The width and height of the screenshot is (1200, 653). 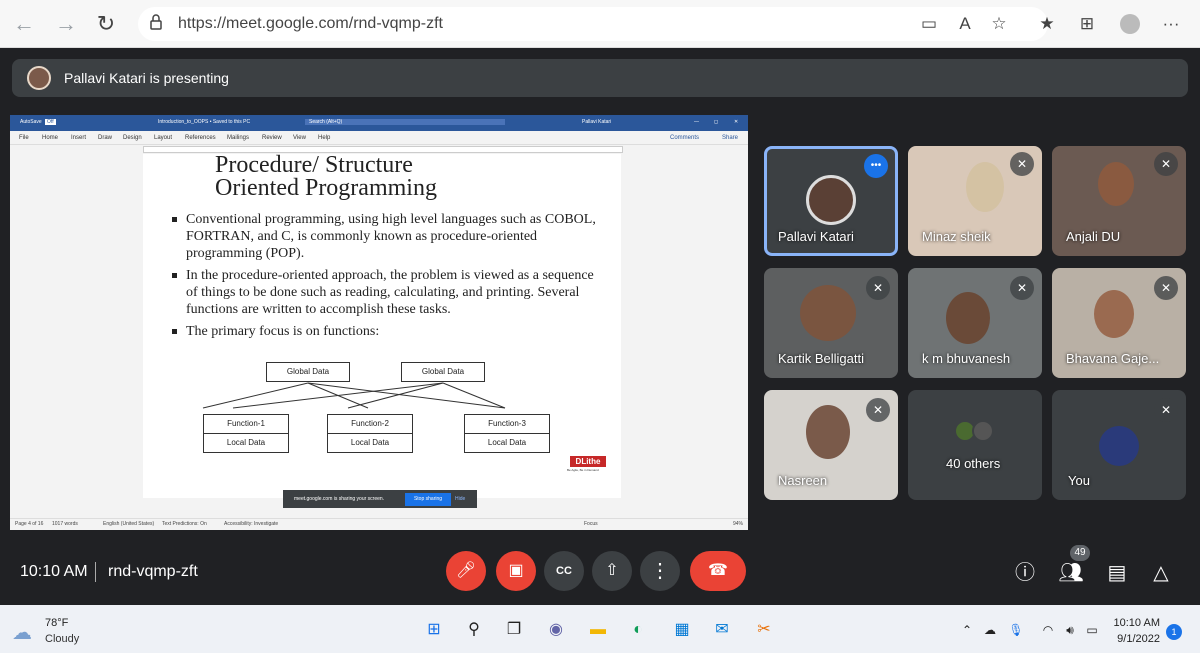 I want to click on task-view-icon: ❐, so click(x=514, y=630).